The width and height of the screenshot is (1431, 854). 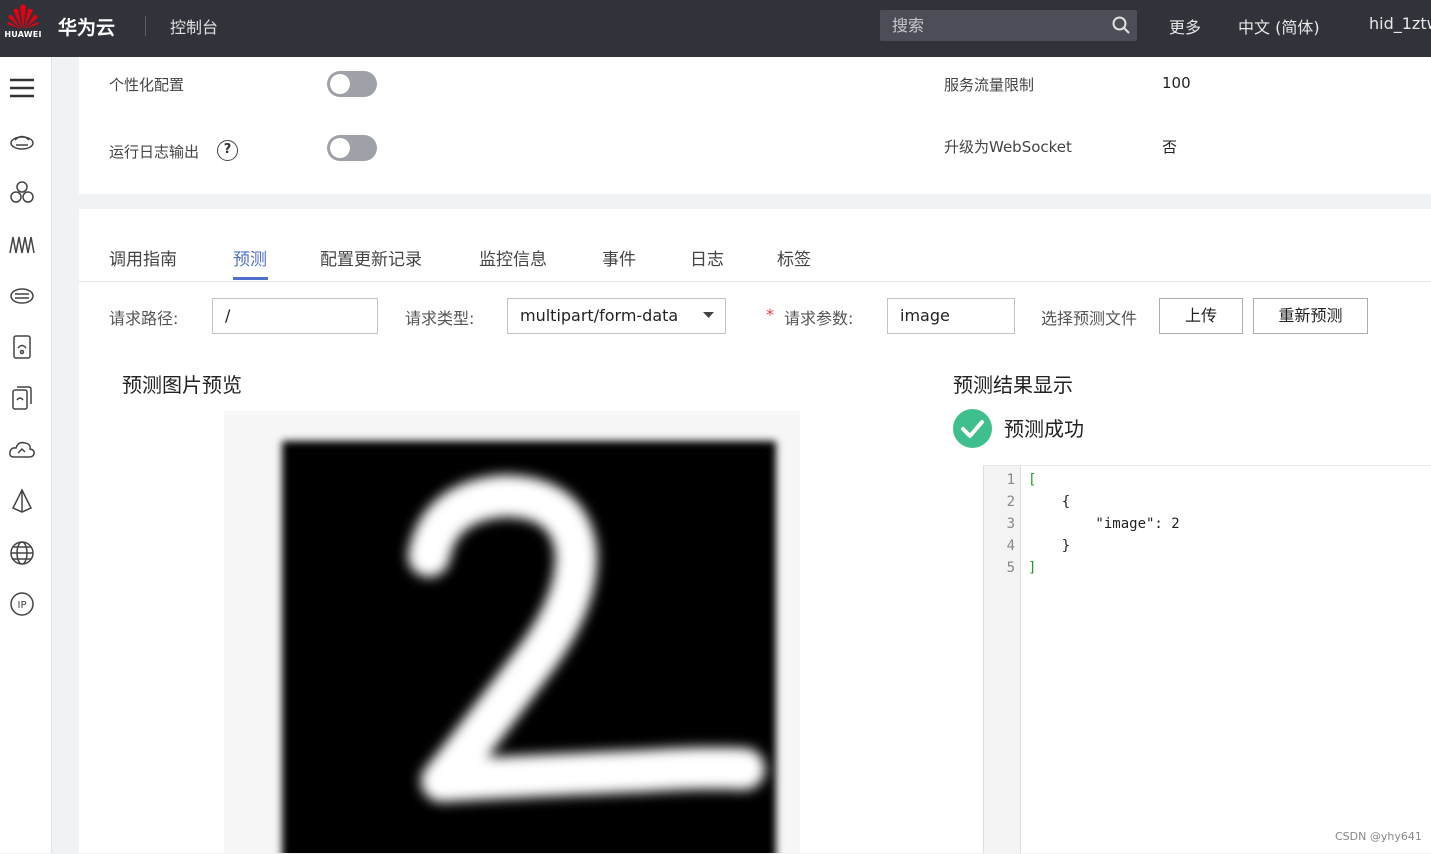 I want to click on success-check-icon, so click(x=972, y=428).